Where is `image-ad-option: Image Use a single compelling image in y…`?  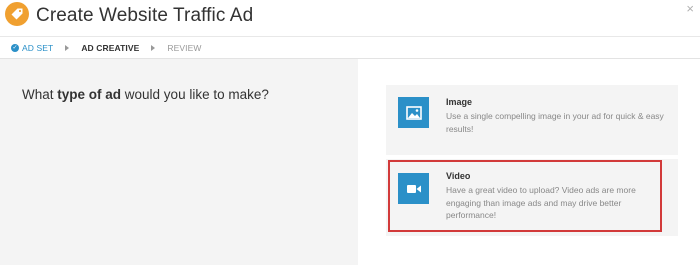
image-ad-option: Image Use a single compelling image in y… is located at coordinates (532, 120).